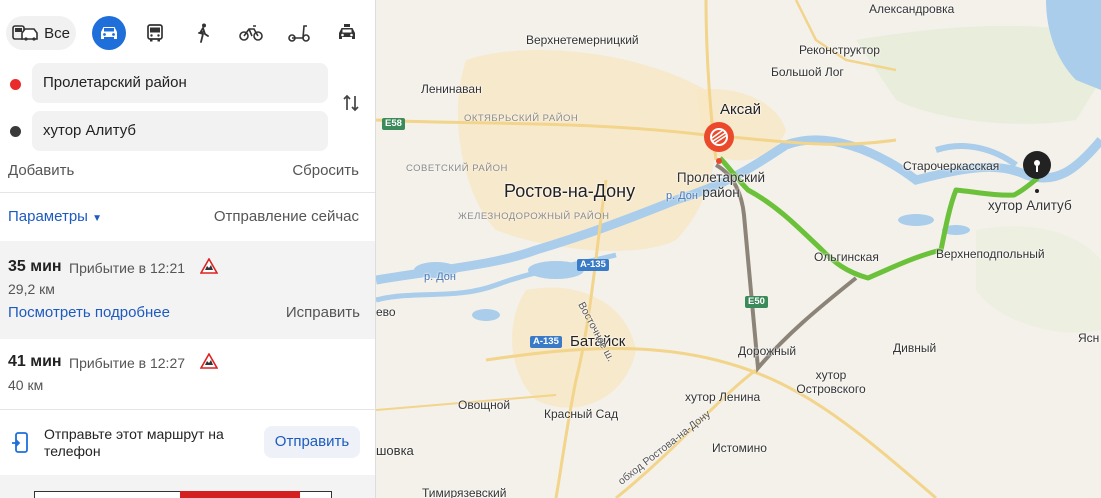 This screenshot has height=498, width=1101. What do you see at coordinates (846, 257) in the screenshot?
I see `map-label: Ольгинская` at bounding box center [846, 257].